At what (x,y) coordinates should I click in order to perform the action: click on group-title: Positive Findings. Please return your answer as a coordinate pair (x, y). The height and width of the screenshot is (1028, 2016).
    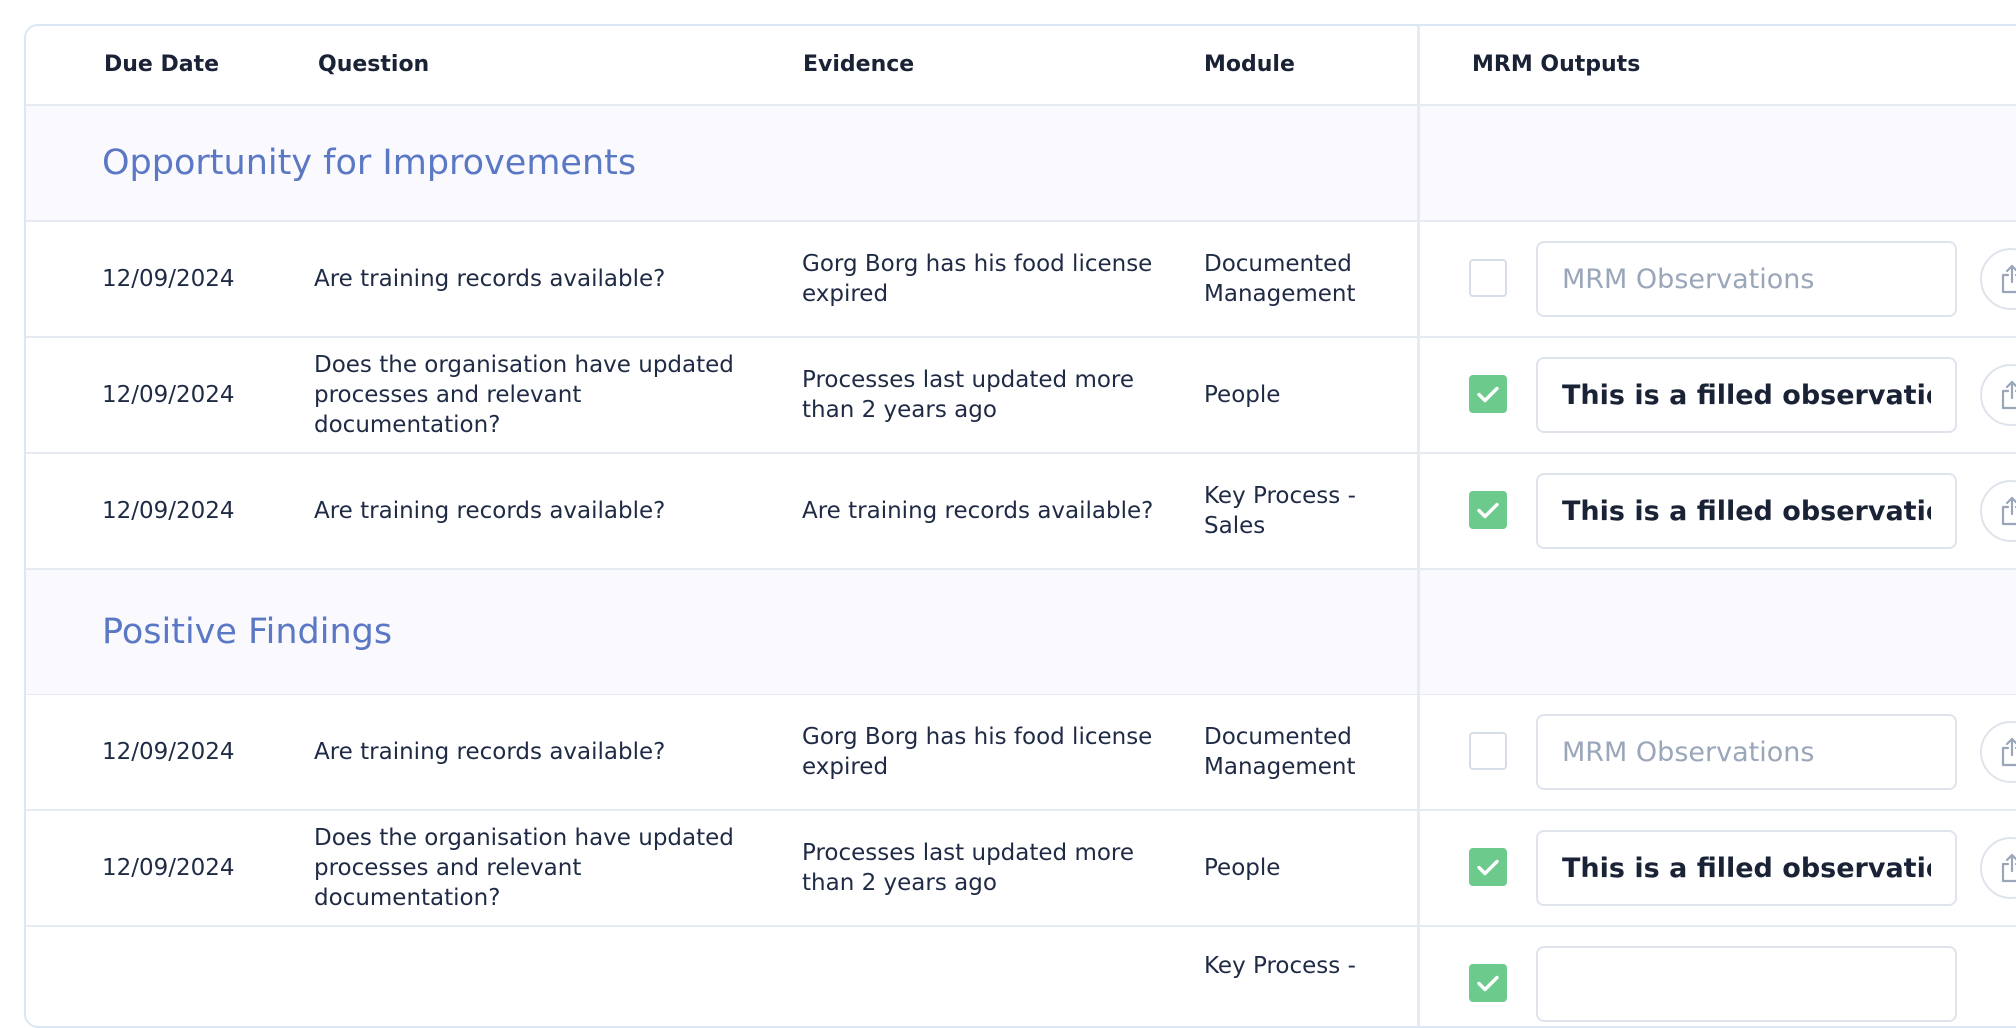
    Looking at the image, I should click on (247, 632).